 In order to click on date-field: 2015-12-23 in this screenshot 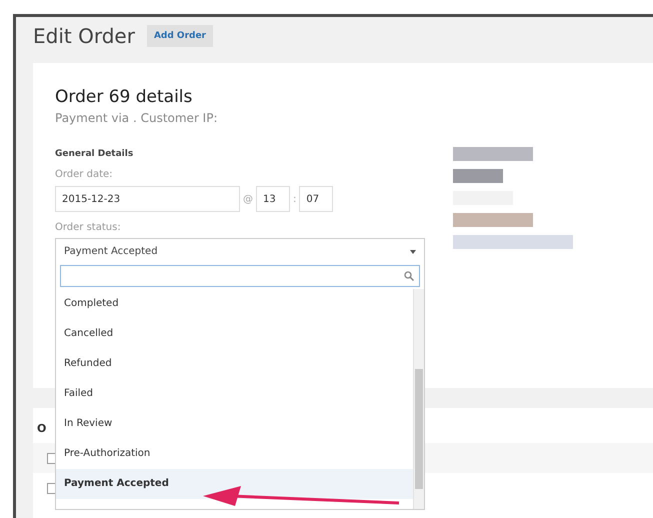, I will do `click(147, 199)`.